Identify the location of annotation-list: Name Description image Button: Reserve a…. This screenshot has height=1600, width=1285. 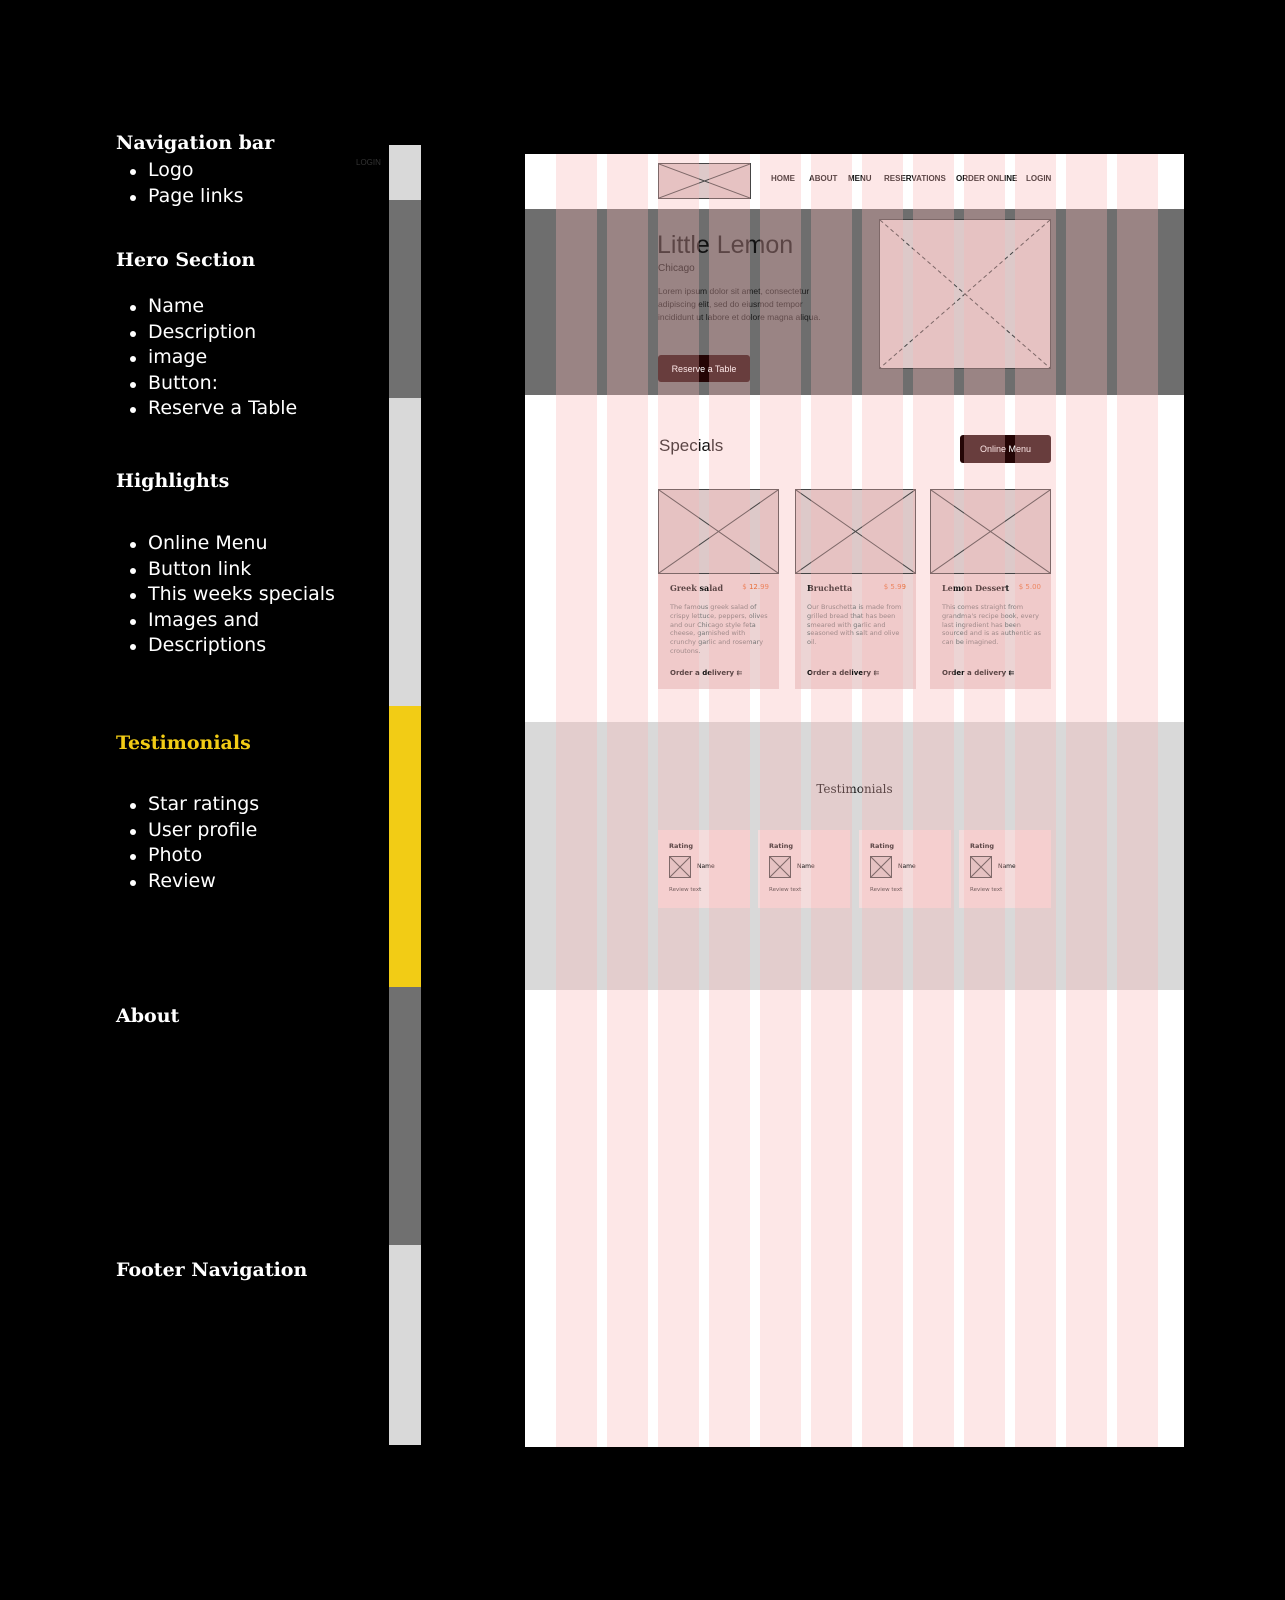
(212, 358).